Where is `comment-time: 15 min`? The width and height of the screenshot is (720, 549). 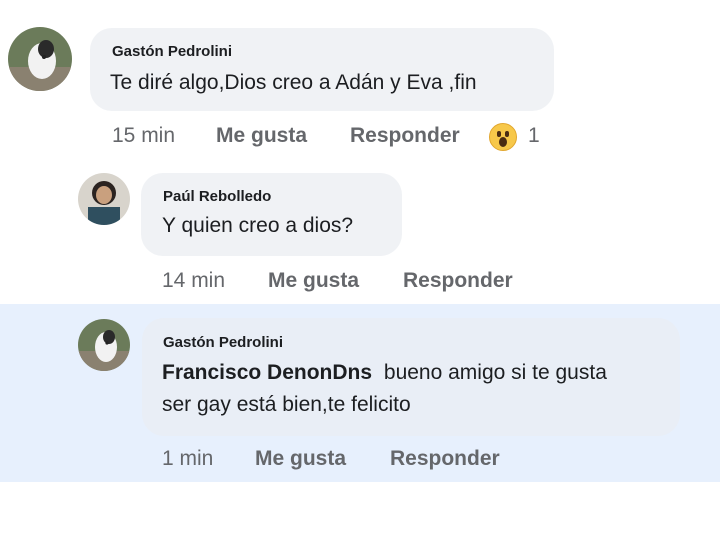 comment-time: 15 min is located at coordinates (143, 136).